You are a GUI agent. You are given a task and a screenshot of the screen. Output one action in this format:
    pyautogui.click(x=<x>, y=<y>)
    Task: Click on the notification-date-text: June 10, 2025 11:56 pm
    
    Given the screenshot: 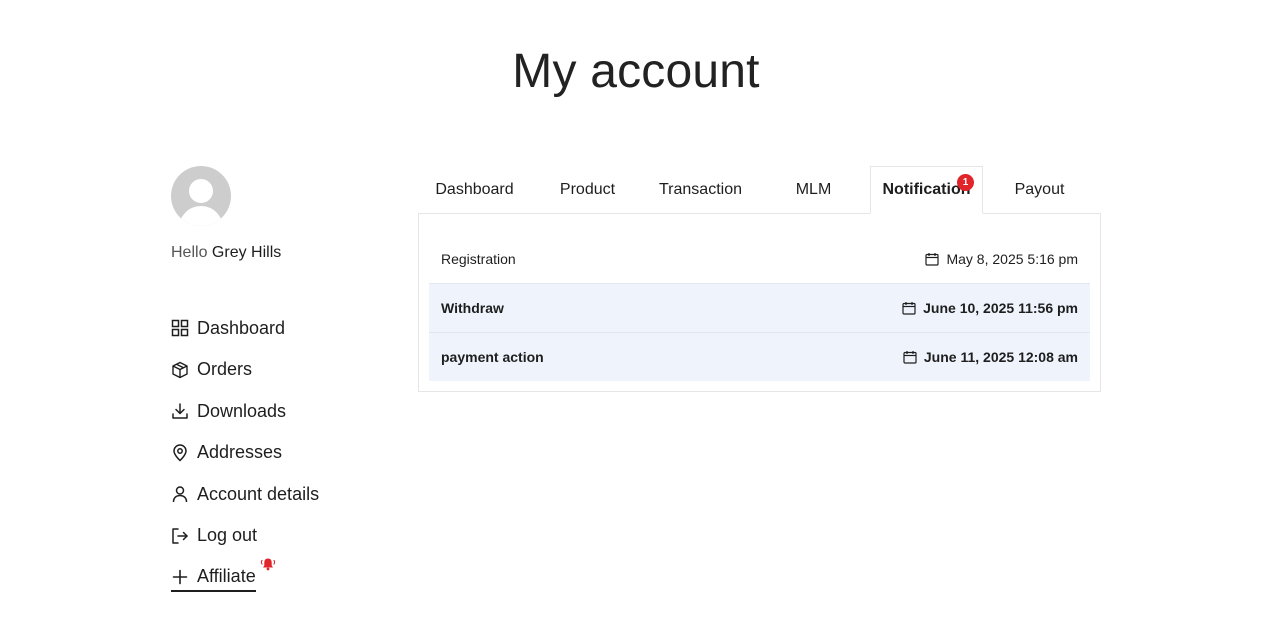 What is the action you would take?
    pyautogui.click(x=1000, y=308)
    